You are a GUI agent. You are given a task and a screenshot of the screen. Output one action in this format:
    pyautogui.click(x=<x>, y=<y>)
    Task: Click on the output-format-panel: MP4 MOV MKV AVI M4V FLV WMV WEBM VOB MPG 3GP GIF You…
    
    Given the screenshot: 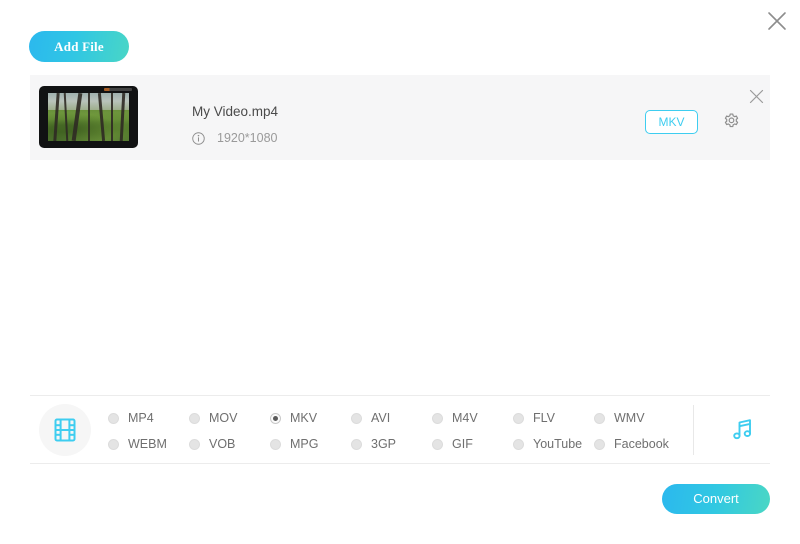 What is the action you would take?
    pyautogui.click(x=400, y=429)
    